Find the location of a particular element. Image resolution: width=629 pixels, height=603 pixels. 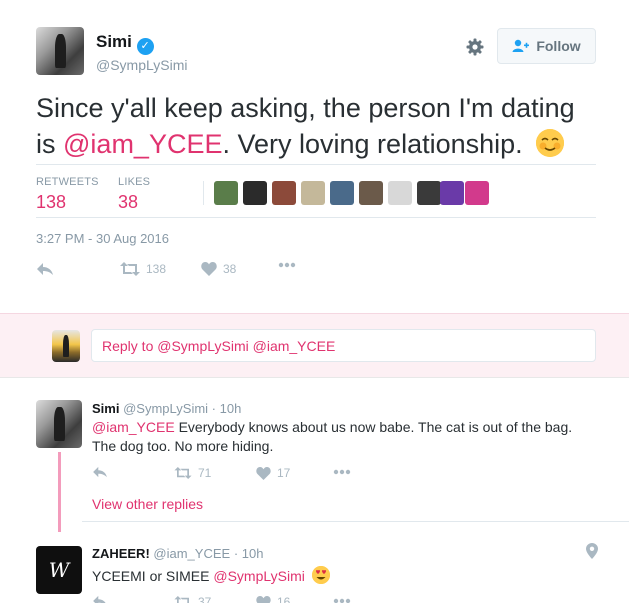

retweets-stat: RETWEETS 138 is located at coordinates (67, 194).